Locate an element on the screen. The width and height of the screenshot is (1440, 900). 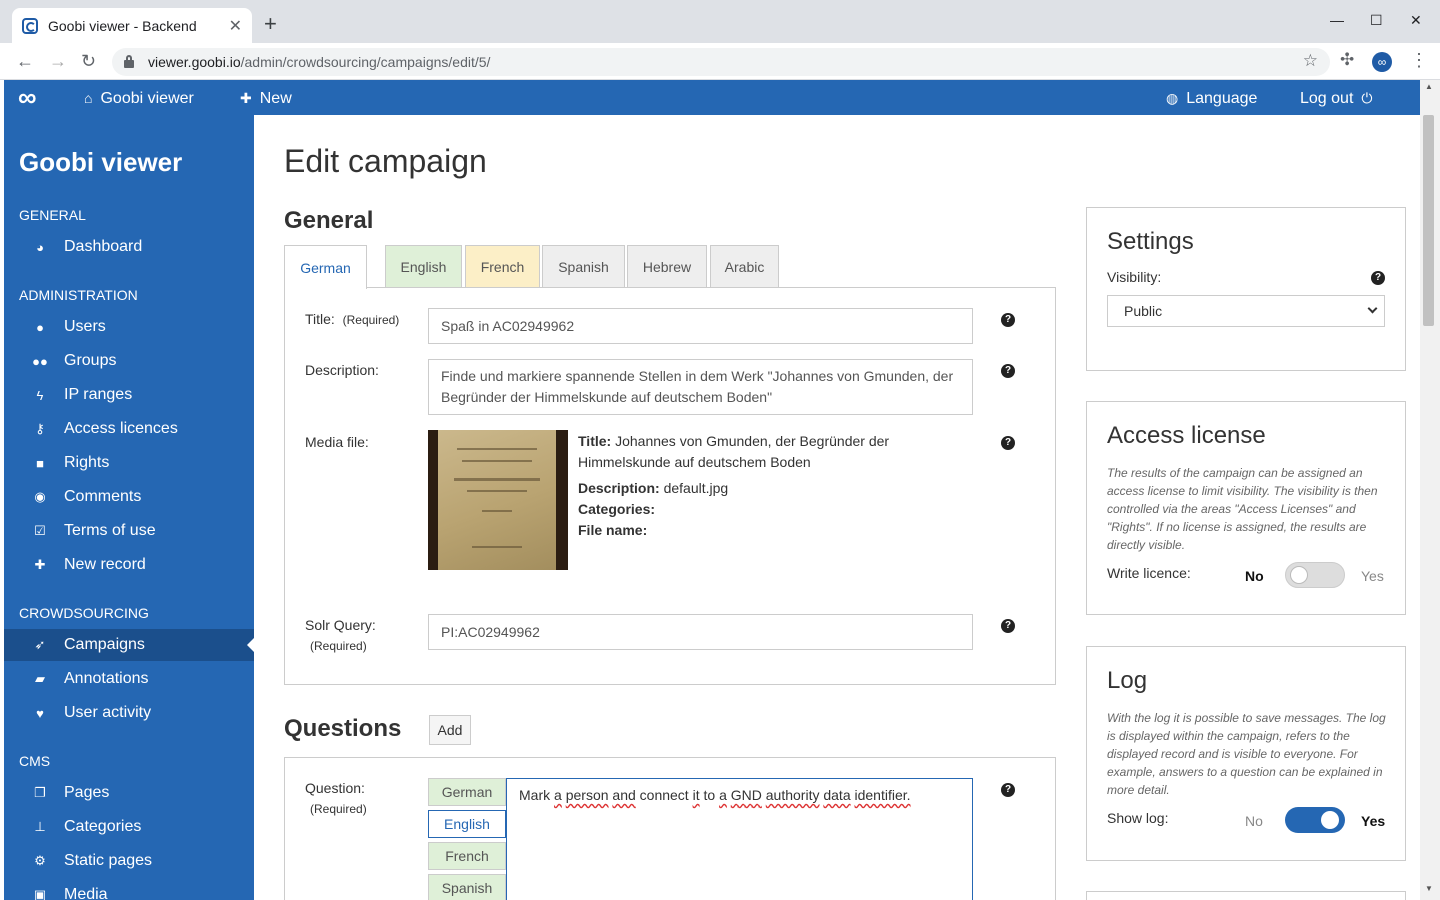
visibility-help-icon: ? is located at coordinates (1378, 278).